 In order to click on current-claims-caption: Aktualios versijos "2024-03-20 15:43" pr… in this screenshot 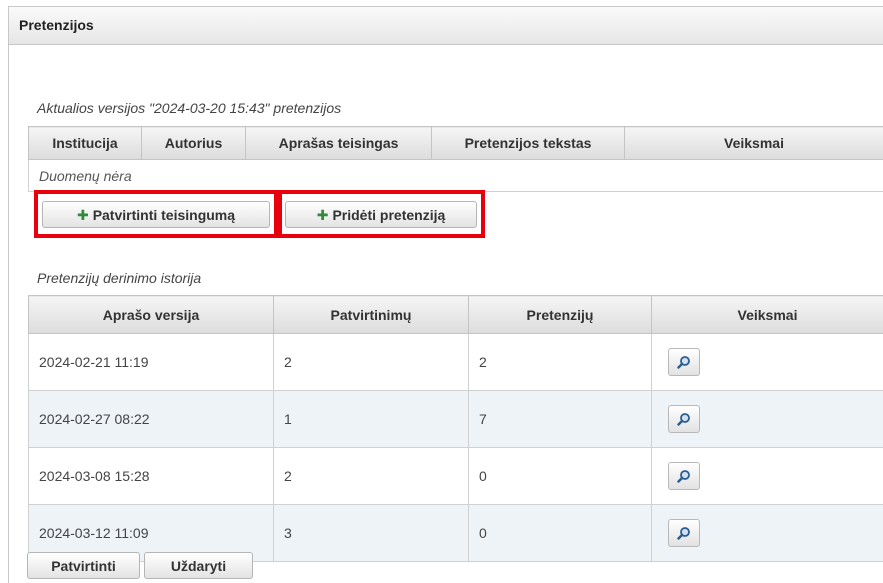, I will do `click(189, 108)`.